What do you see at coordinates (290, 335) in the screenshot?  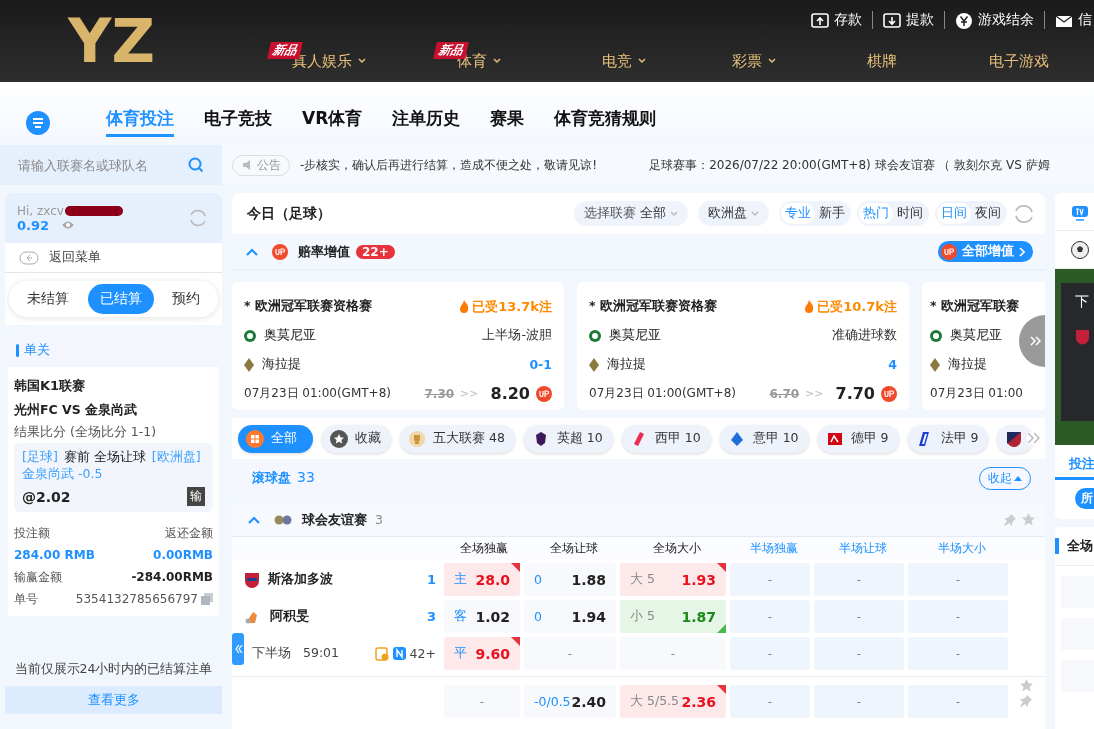 I see `team-name: 奥莫尼亚` at bounding box center [290, 335].